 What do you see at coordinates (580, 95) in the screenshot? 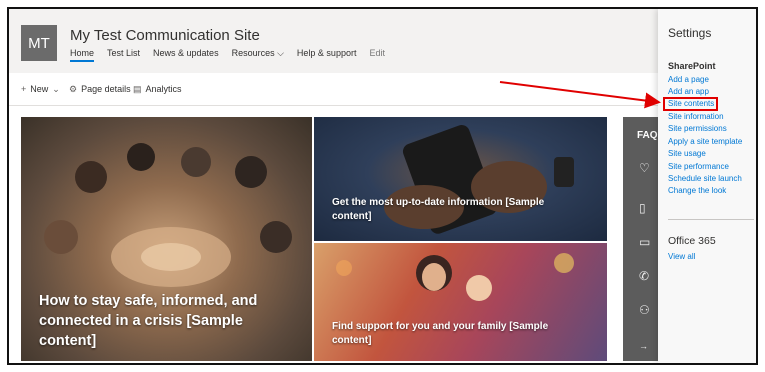
I see `annotation-arrow-icon` at bounding box center [580, 95].